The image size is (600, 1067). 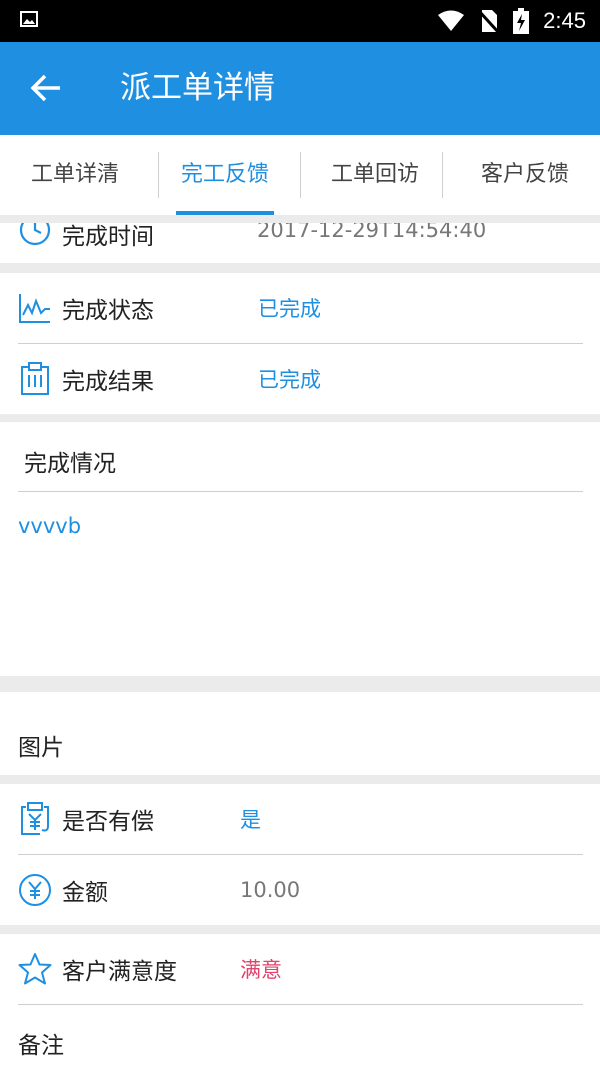 What do you see at coordinates (29, 19) in the screenshot?
I see `image-notification-icon` at bounding box center [29, 19].